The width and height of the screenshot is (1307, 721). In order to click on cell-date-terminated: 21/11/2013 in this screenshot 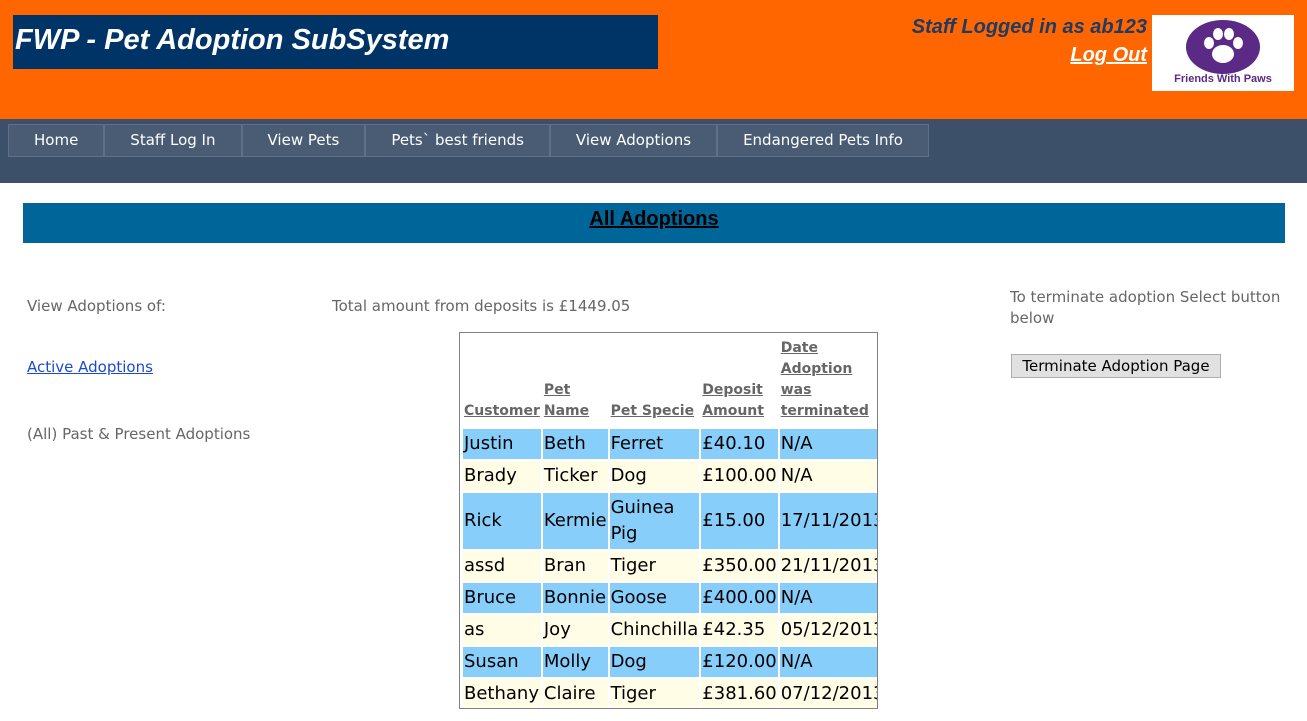, I will do `click(828, 566)`.